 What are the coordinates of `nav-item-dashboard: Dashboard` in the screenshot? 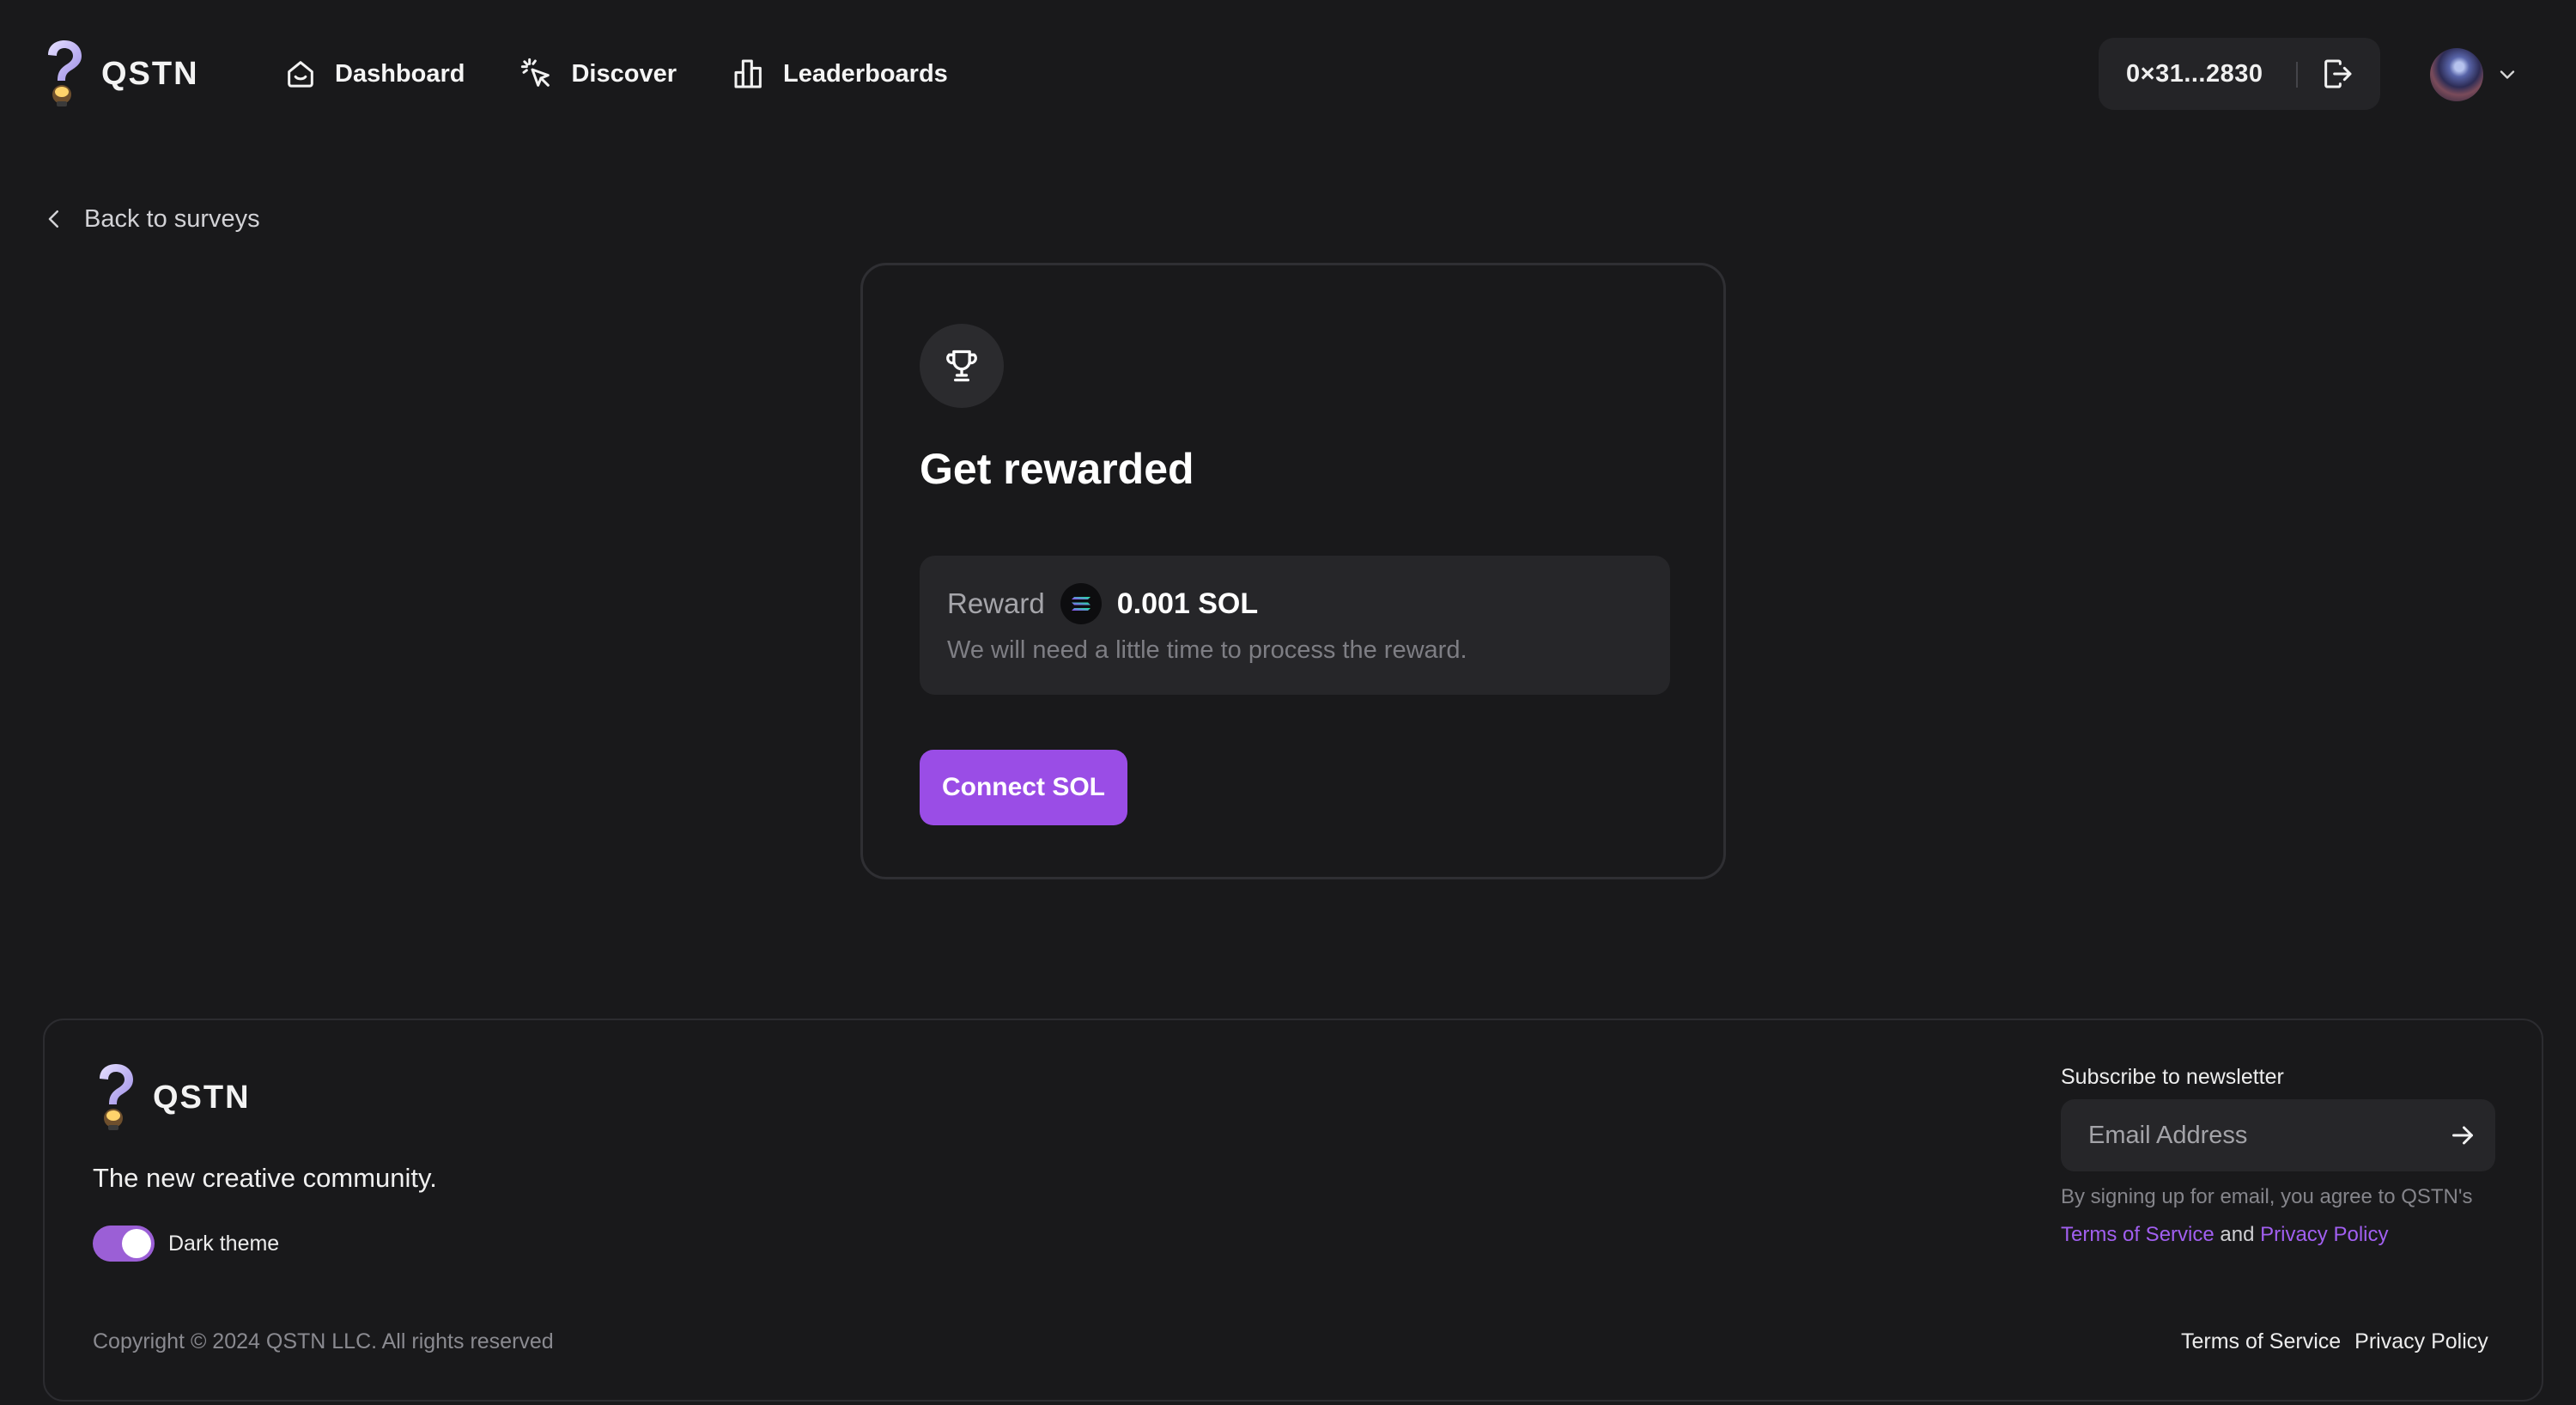 It's located at (374, 74).